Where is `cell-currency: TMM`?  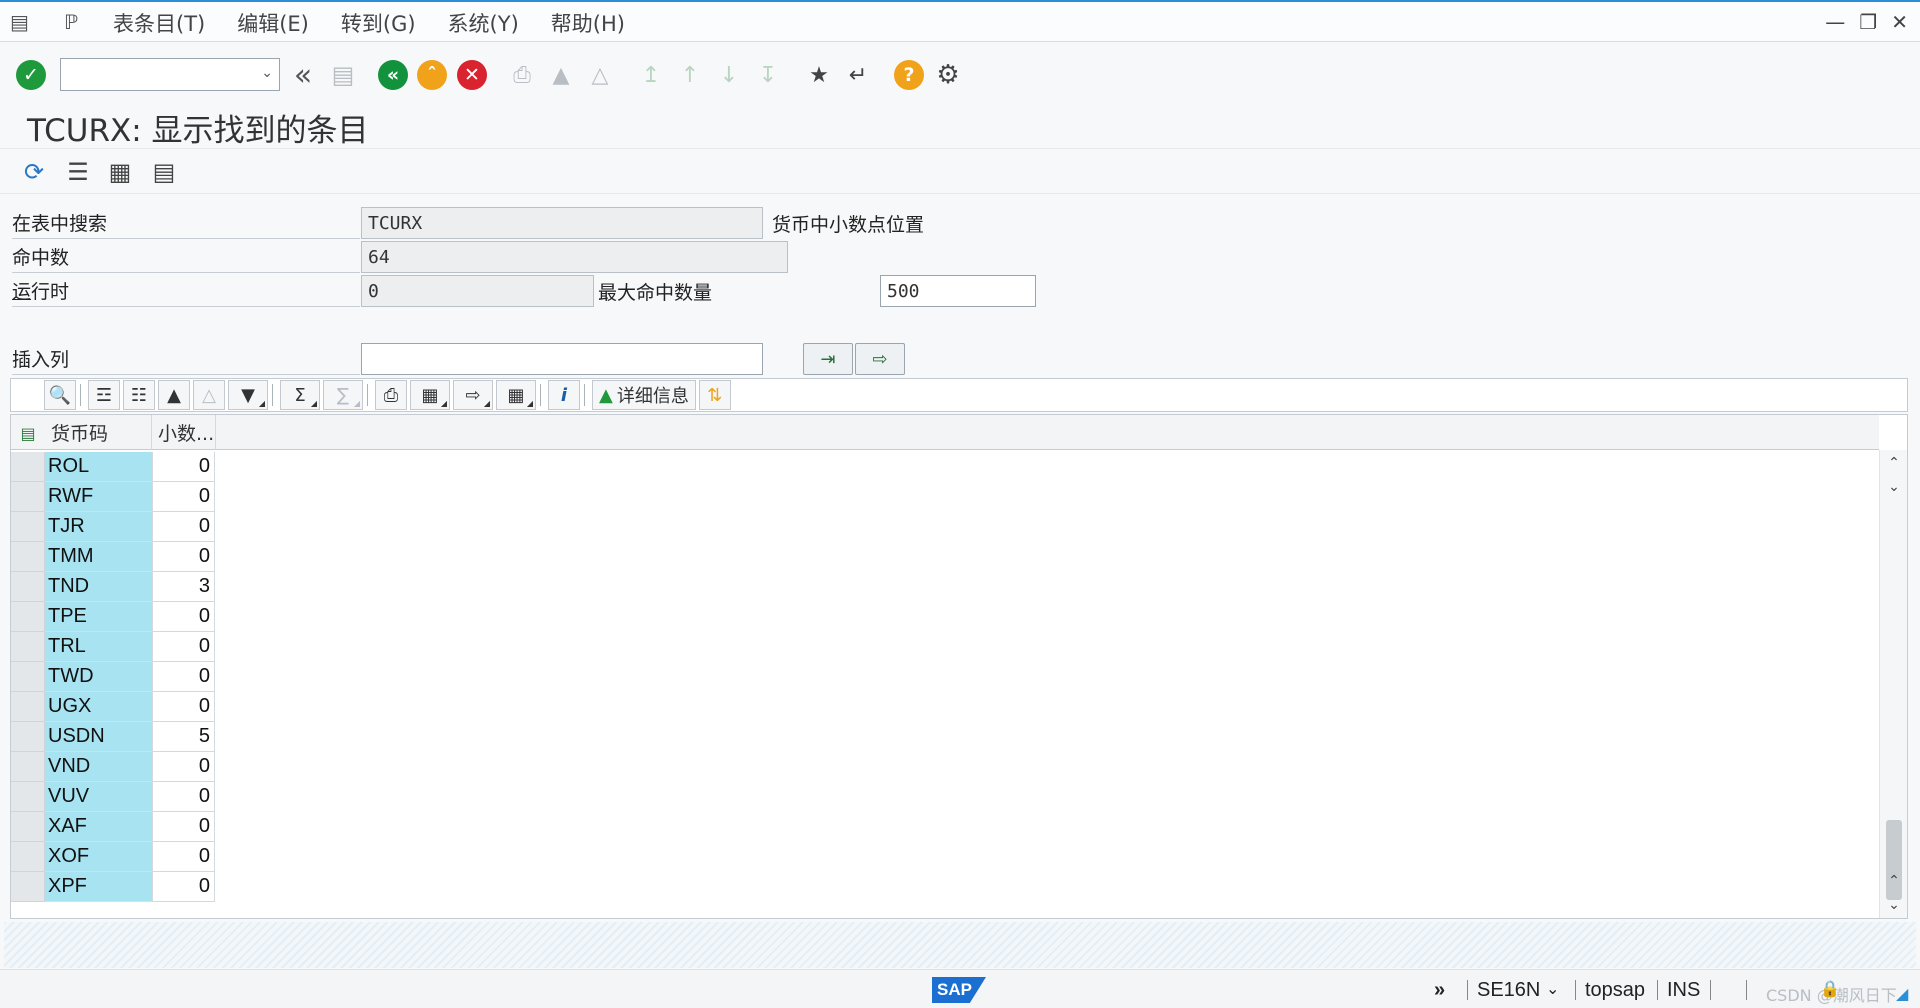
cell-currency: TMM is located at coordinates (98, 557).